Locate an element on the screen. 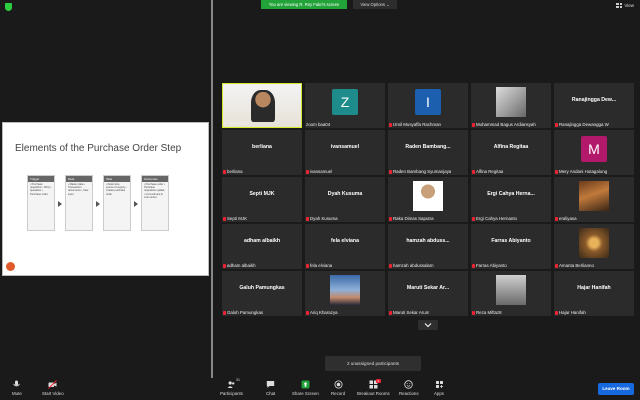  participant-name-label: Alfina Regitaa is located at coordinates (487, 171).